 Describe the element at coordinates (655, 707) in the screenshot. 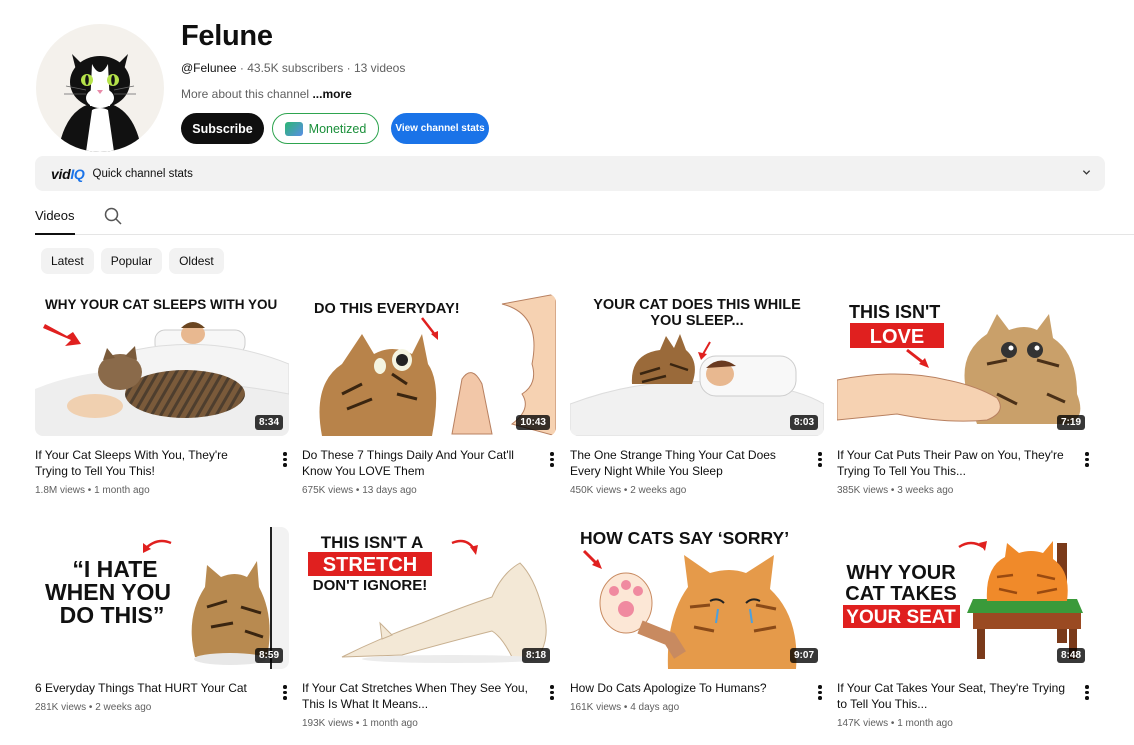

I see `video-age: 4 days ago` at that location.